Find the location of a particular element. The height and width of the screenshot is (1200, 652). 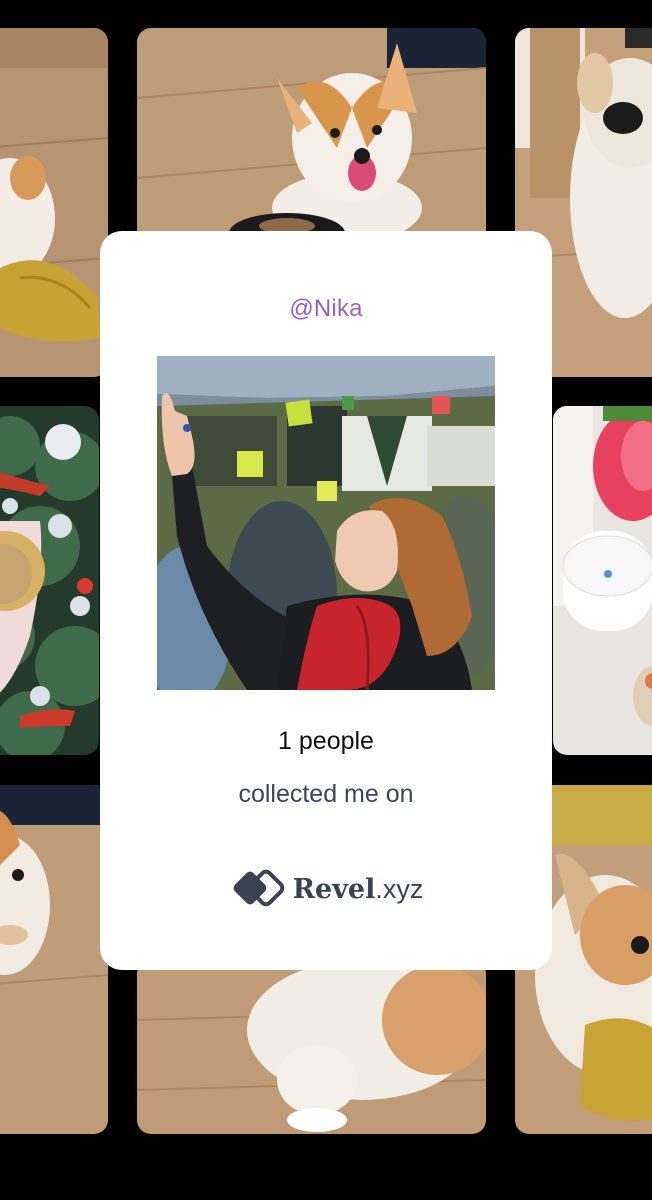

revel-brand-link: Revel.xyz is located at coordinates (326, 889).